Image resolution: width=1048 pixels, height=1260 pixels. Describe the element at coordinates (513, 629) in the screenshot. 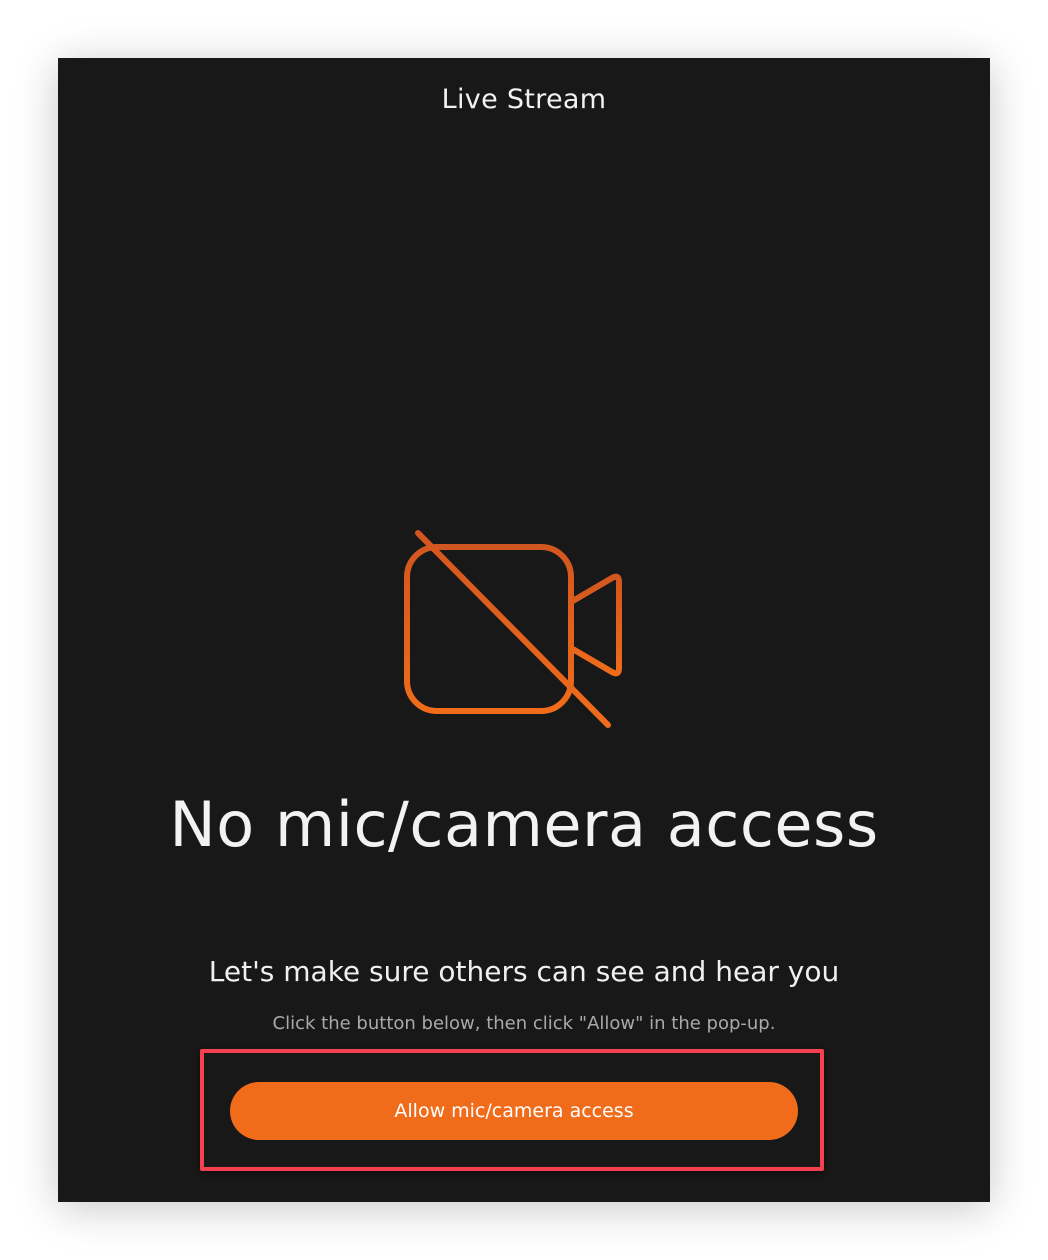

I see `camera-off-icon` at that location.